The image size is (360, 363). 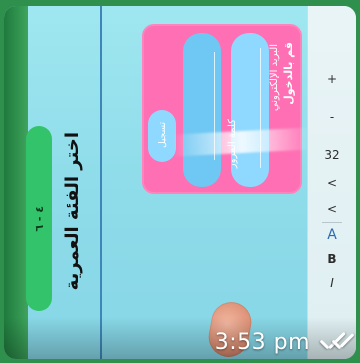 What do you see at coordinates (16, 182) in the screenshot?
I see `left-edge-tint` at bounding box center [16, 182].